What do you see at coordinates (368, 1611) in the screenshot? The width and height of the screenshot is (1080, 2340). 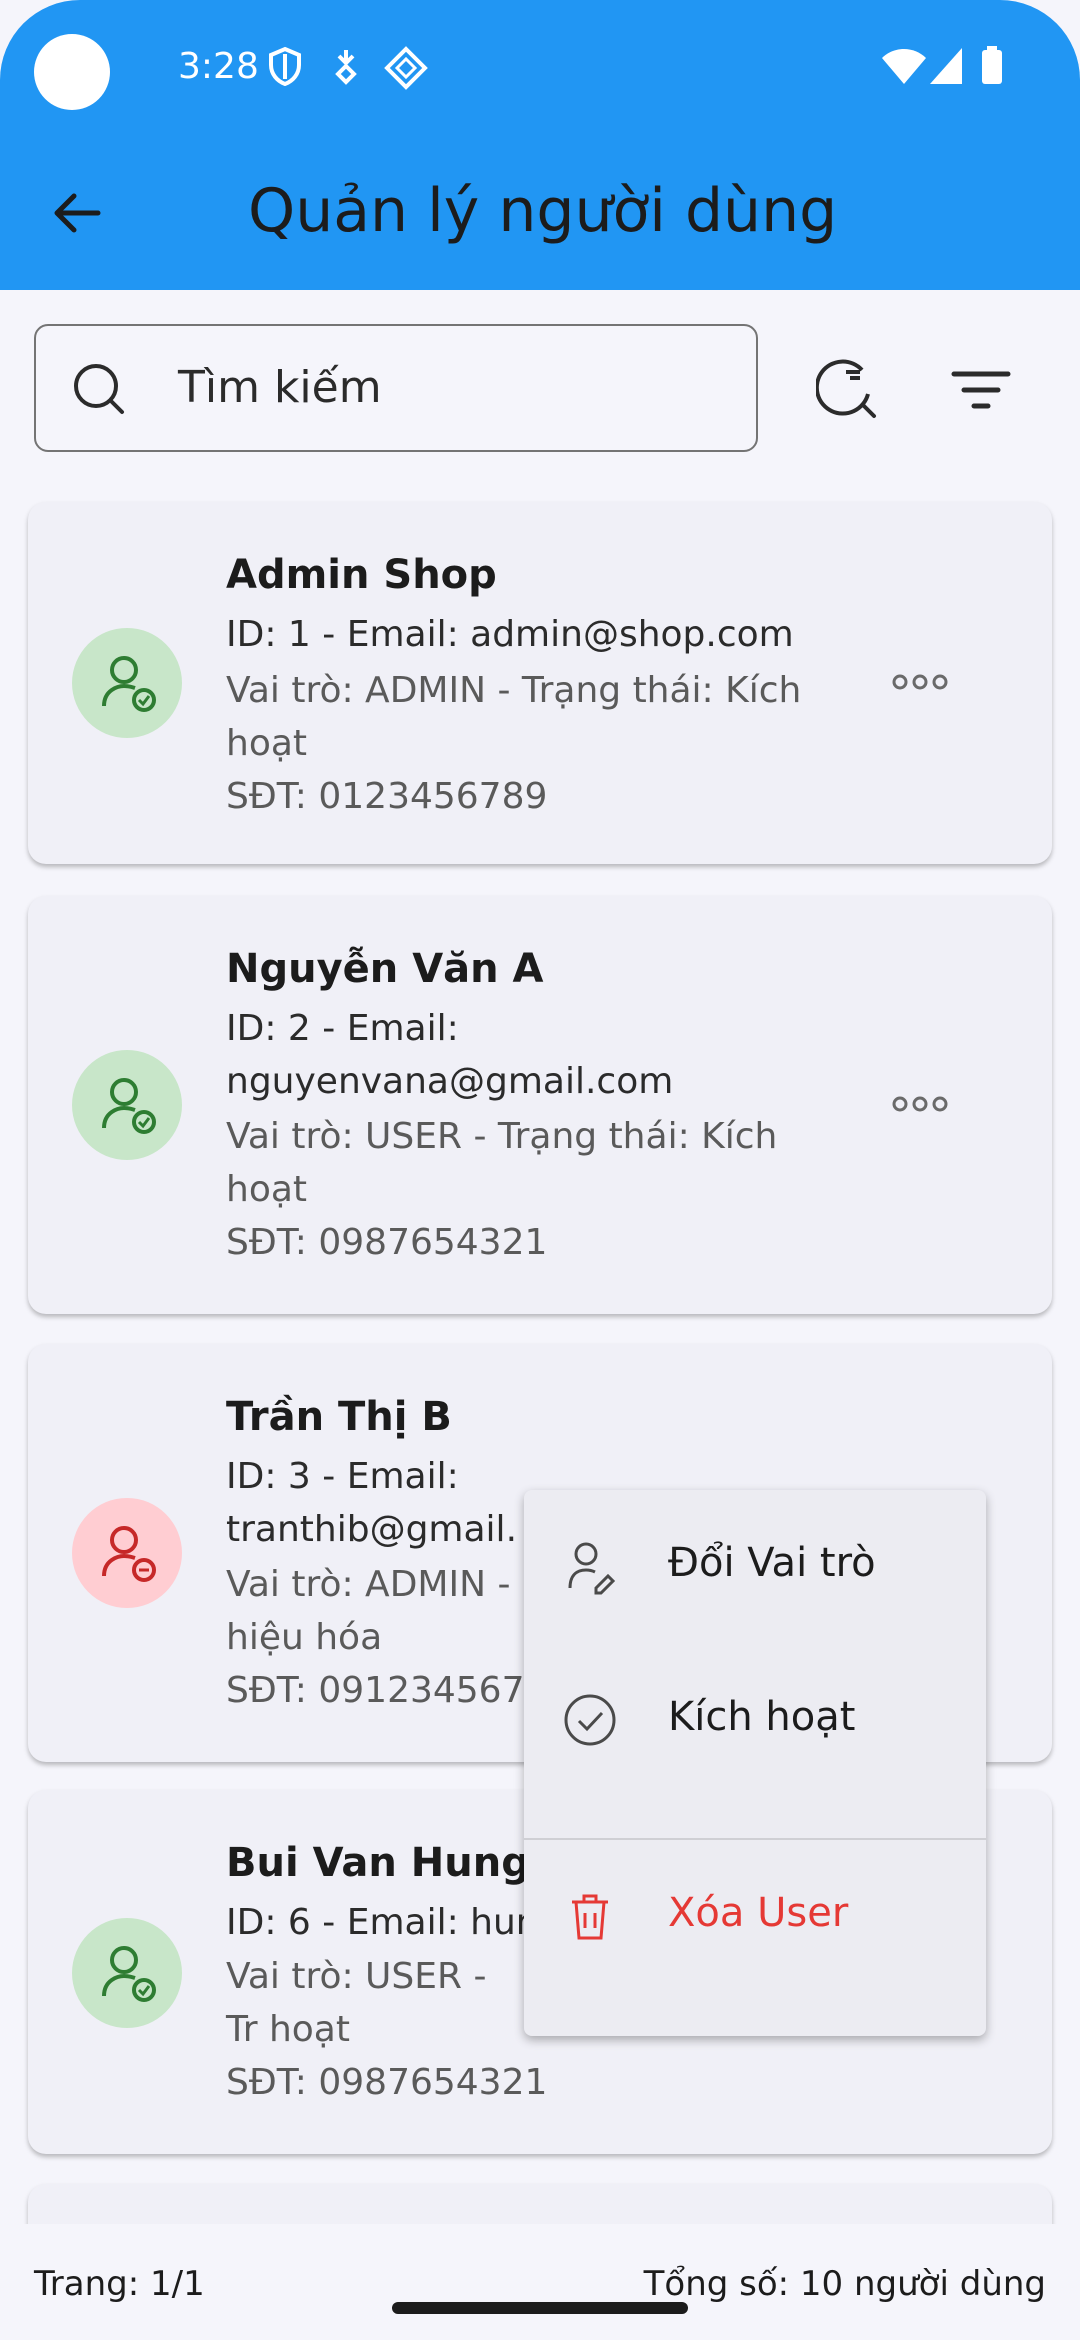 I see `user-role-status: Vai trò: ADMIN - hiệu hóa` at bounding box center [368, 1611].